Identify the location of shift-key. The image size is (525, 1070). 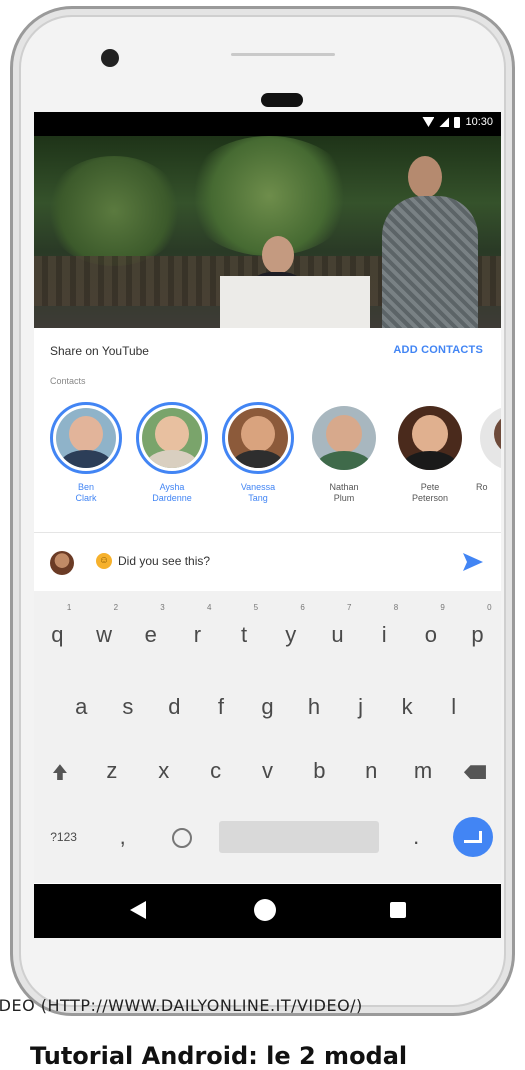
(60, 771).